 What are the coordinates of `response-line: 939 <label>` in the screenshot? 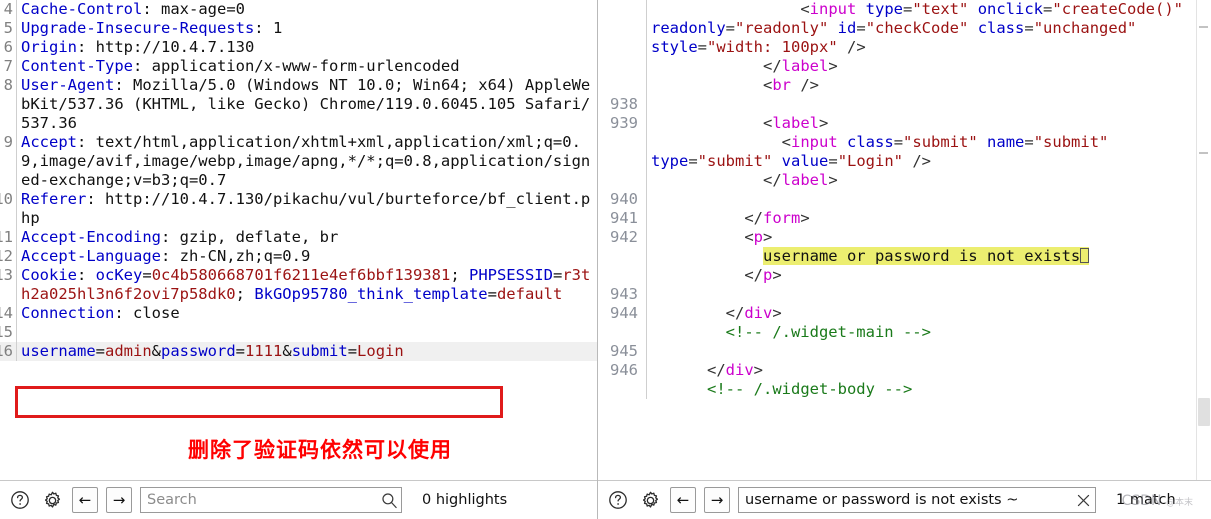 It's located at (896, 123).